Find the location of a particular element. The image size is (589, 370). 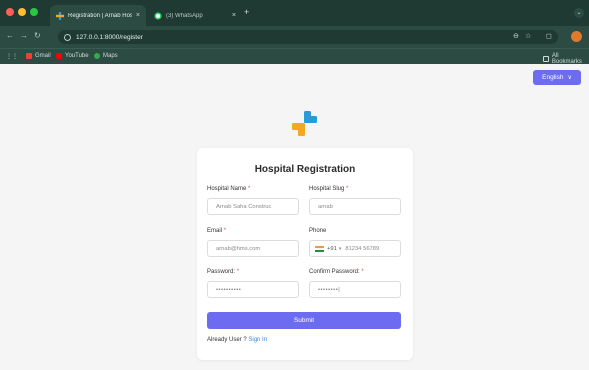

whatsapp-favicon-icon is located at coordinates (158, 15).